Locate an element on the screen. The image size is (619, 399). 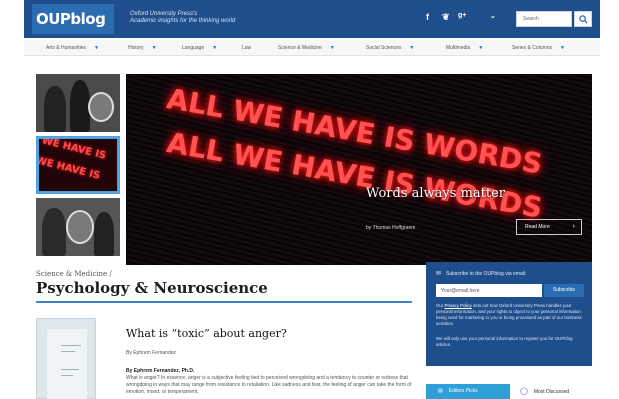
tab-most-discussed: ◯ Most Discussed is located at coordinates (553, 391).